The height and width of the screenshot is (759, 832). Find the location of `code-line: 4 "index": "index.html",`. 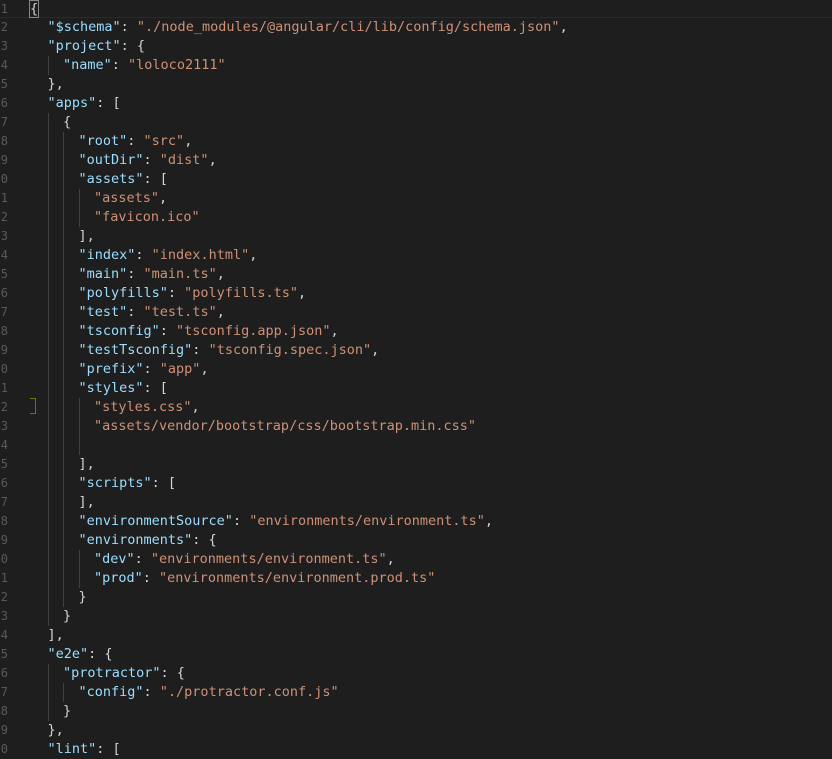

code-line: 4 "index": "index.html", is located at coordinates (416, 255).